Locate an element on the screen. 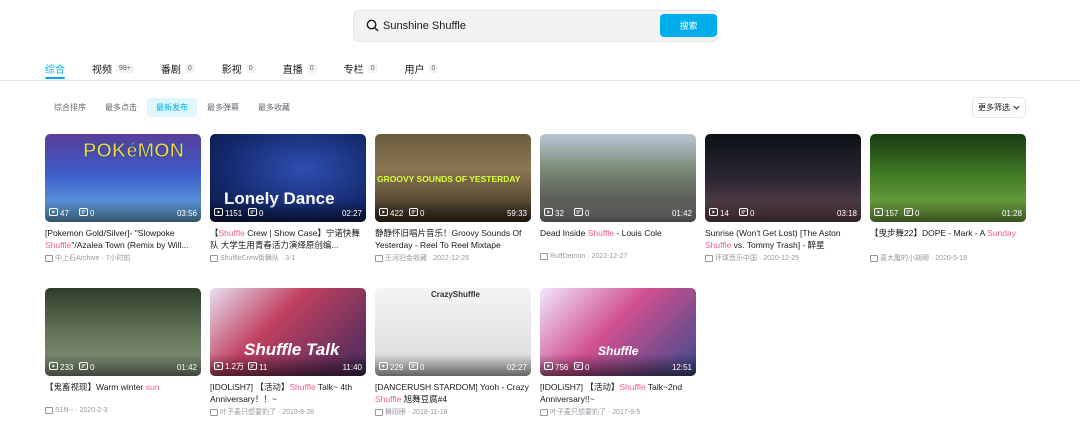 The image size is (1080, 434). tab-label: 综合 is located at coordinates (55, 70).